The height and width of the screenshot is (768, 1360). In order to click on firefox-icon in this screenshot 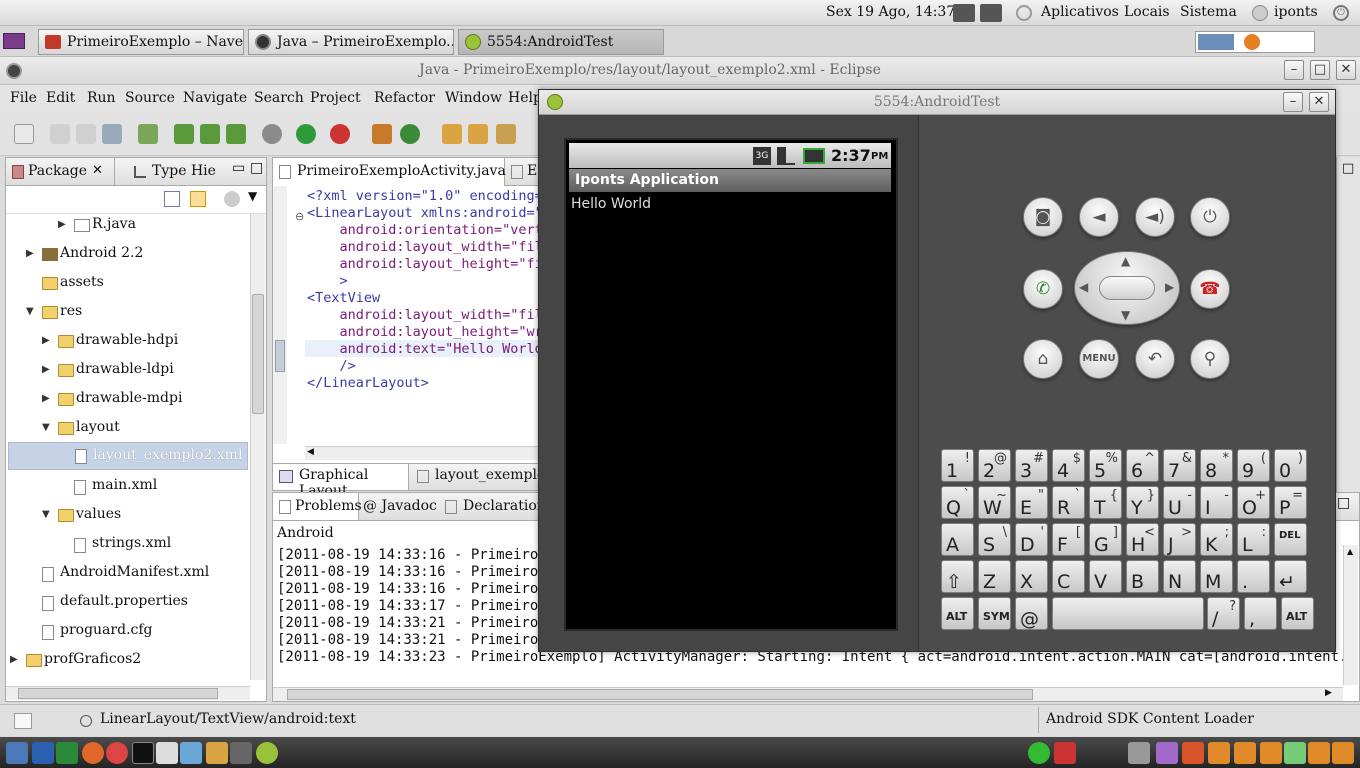, I will do `click(93, 753)`.